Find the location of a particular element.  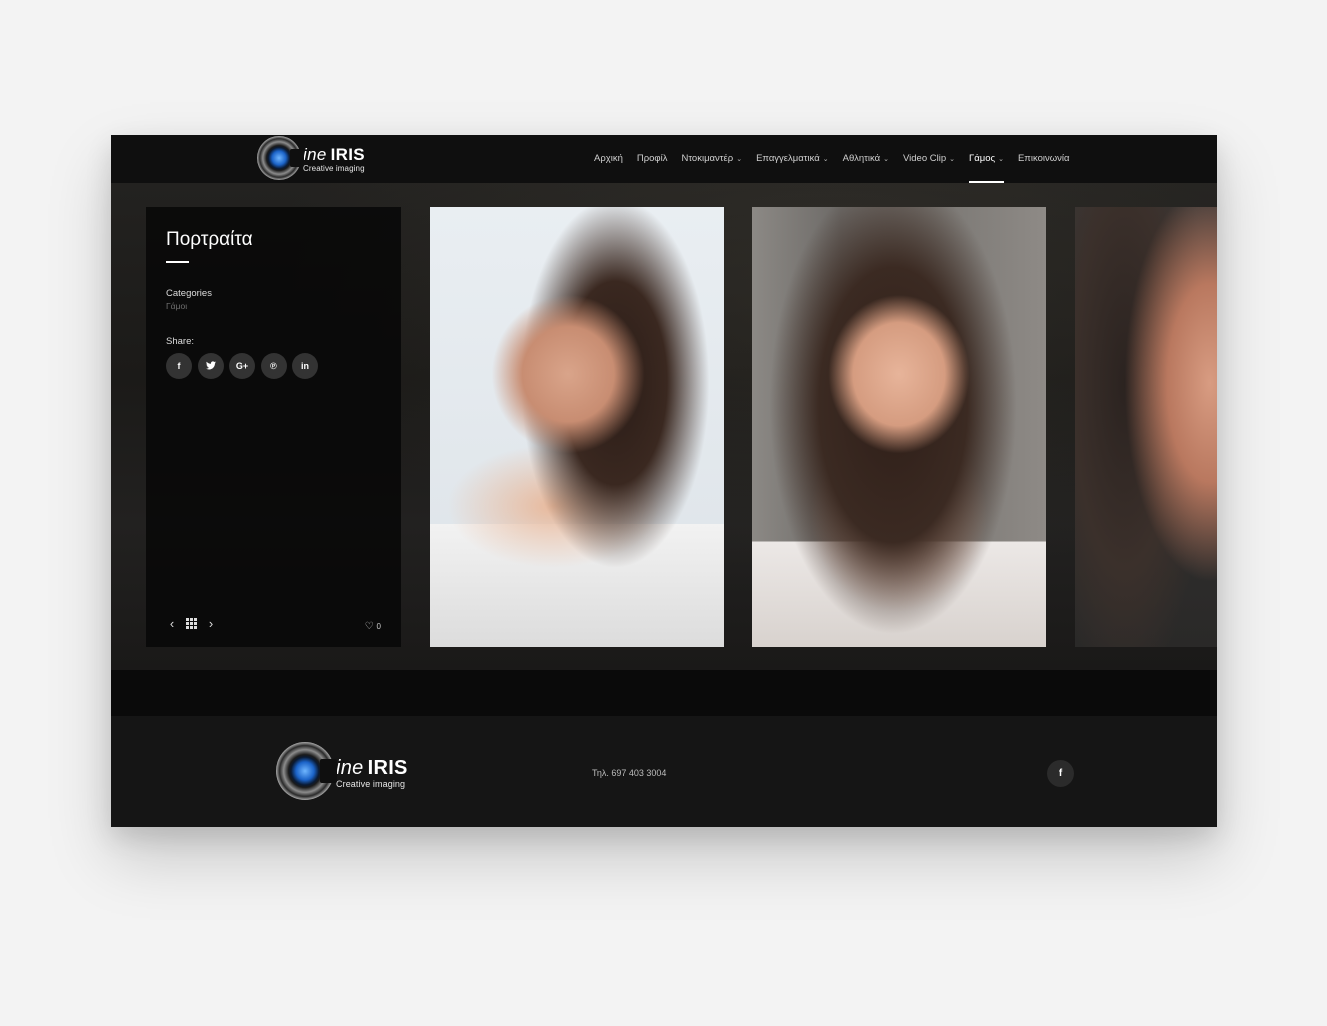

nav-item-professional: Επαγγελματικά ⌄ is located at coordinates (792, 159).